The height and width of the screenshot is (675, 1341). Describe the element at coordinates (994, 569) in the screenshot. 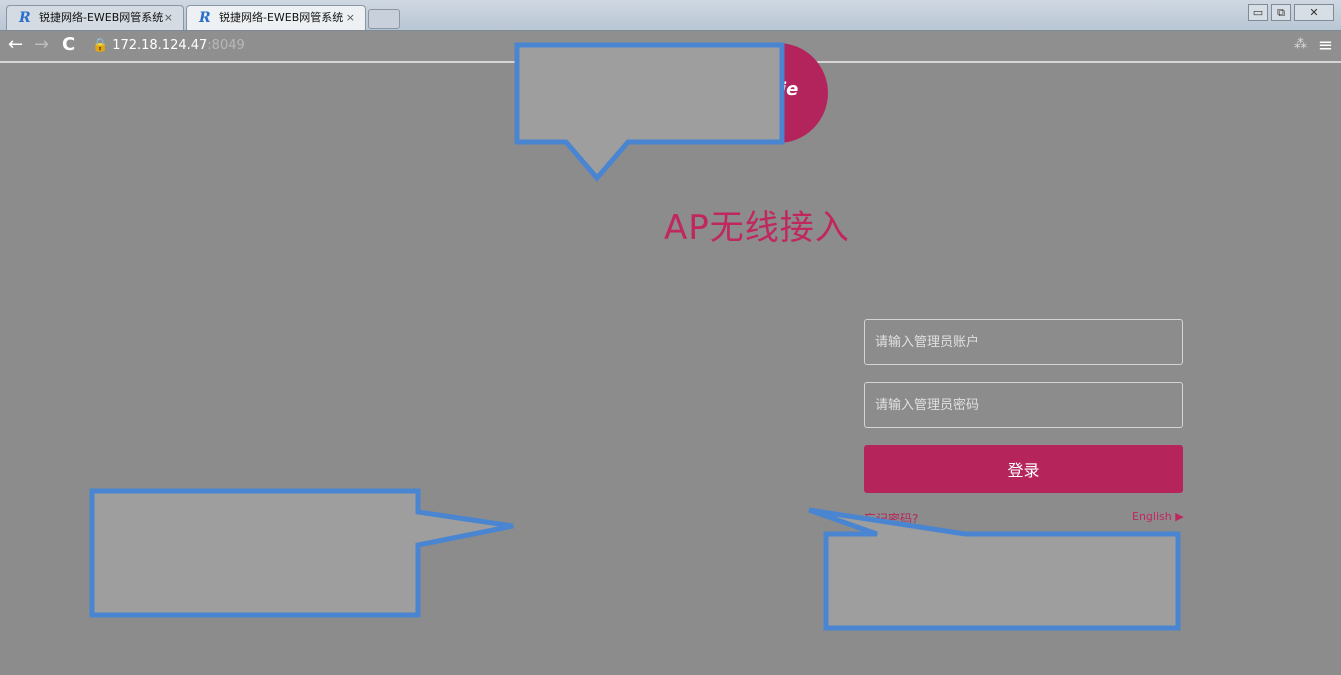

I see `callout-right` at that location.